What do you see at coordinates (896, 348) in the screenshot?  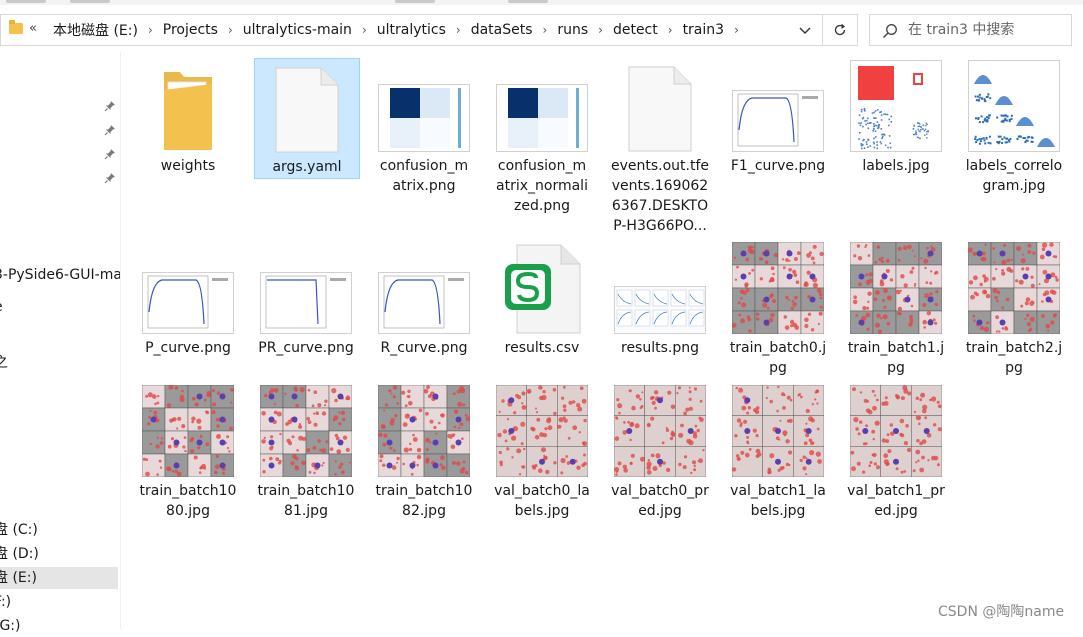 I see `file-name-label: train_batch1.j` at bounding box center [896, 348].